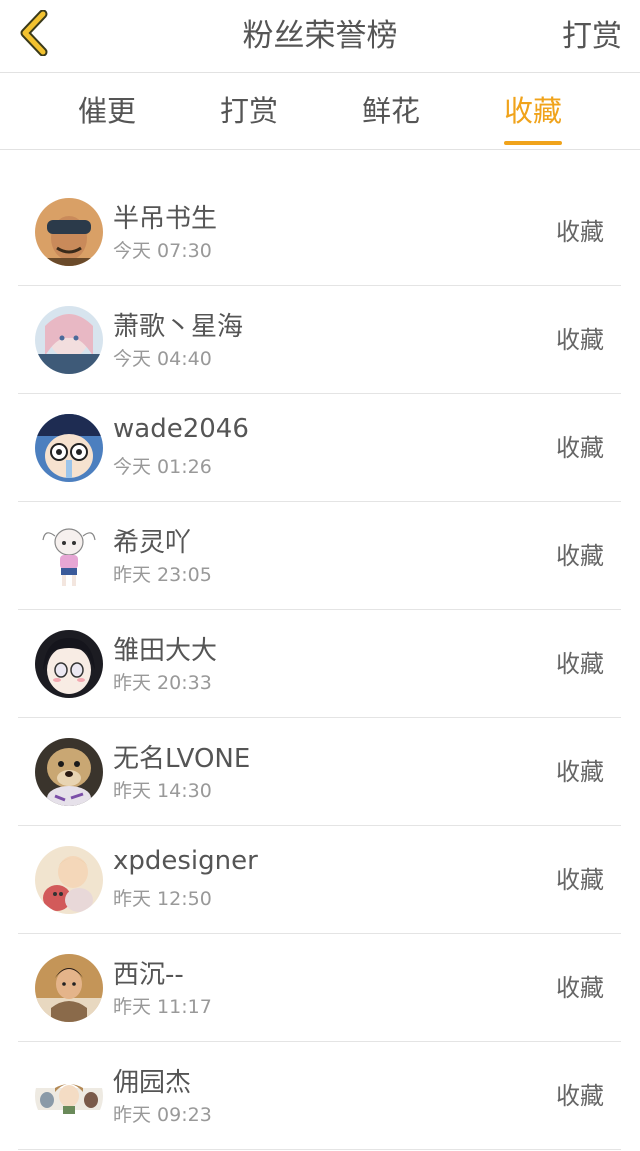  I want to click on fan-time: 今天 07:30, so click(162, 251).